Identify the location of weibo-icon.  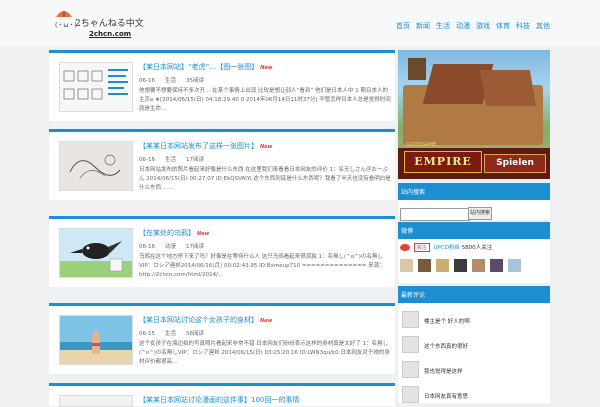
(405, 247).